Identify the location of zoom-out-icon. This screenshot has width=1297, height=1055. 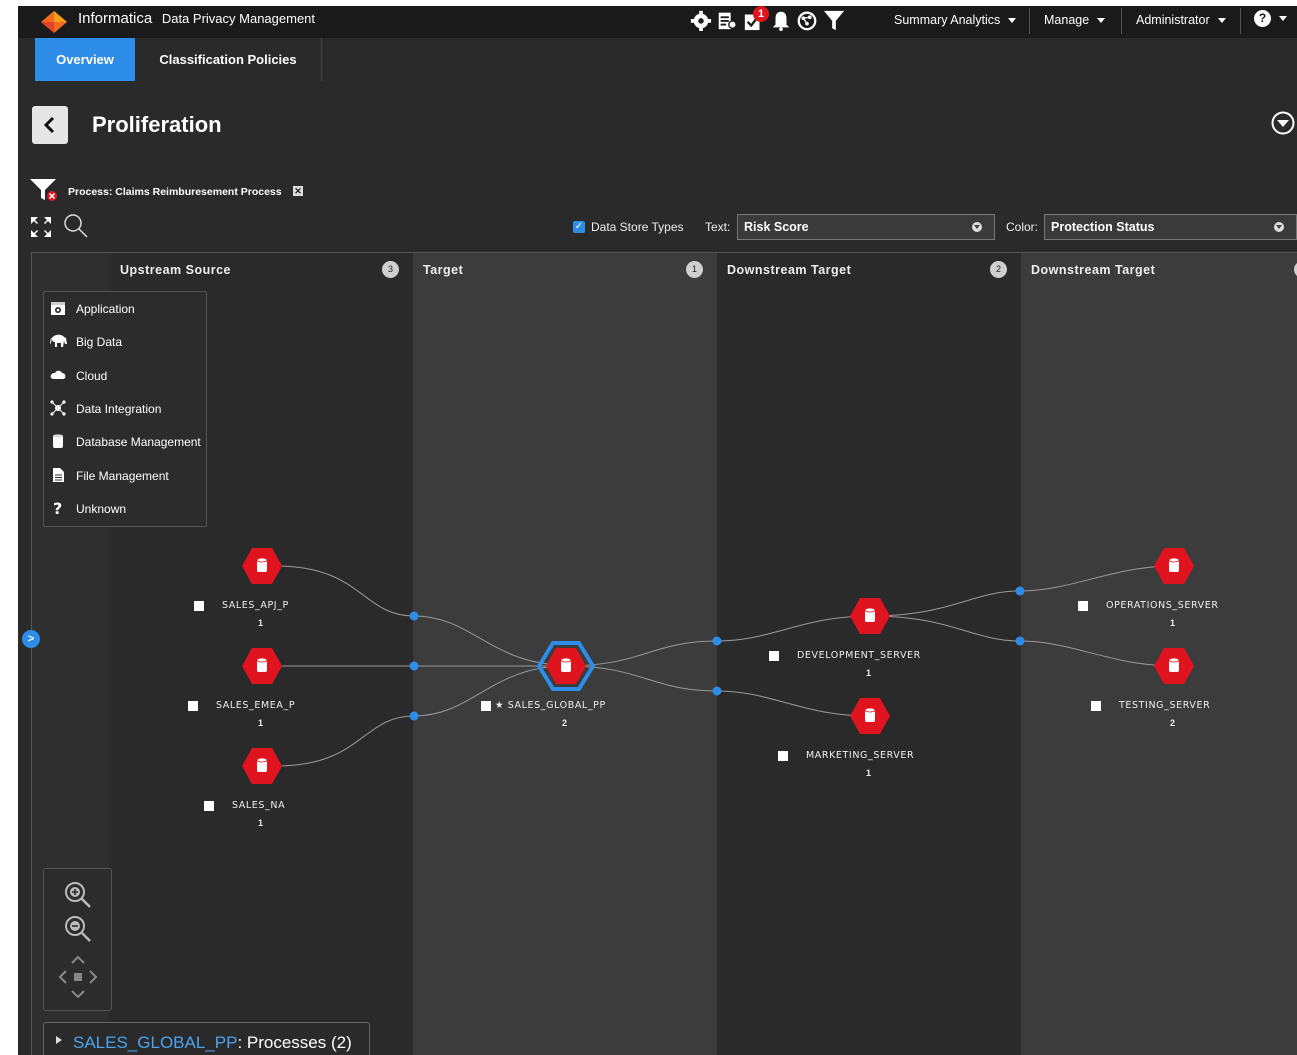
(78, 929).